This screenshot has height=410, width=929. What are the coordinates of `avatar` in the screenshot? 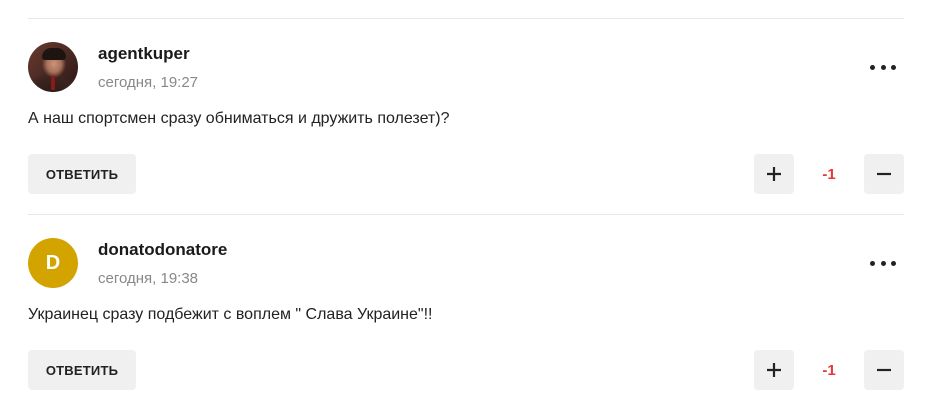 It's located at (53, 67).